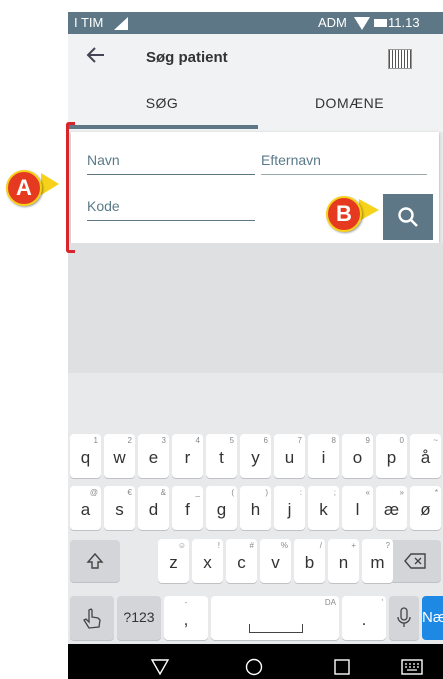  What do you see at coordinates (425, 456) in the screenshot?
I see `key-å: ~ å` at bounding box center [425, 456].